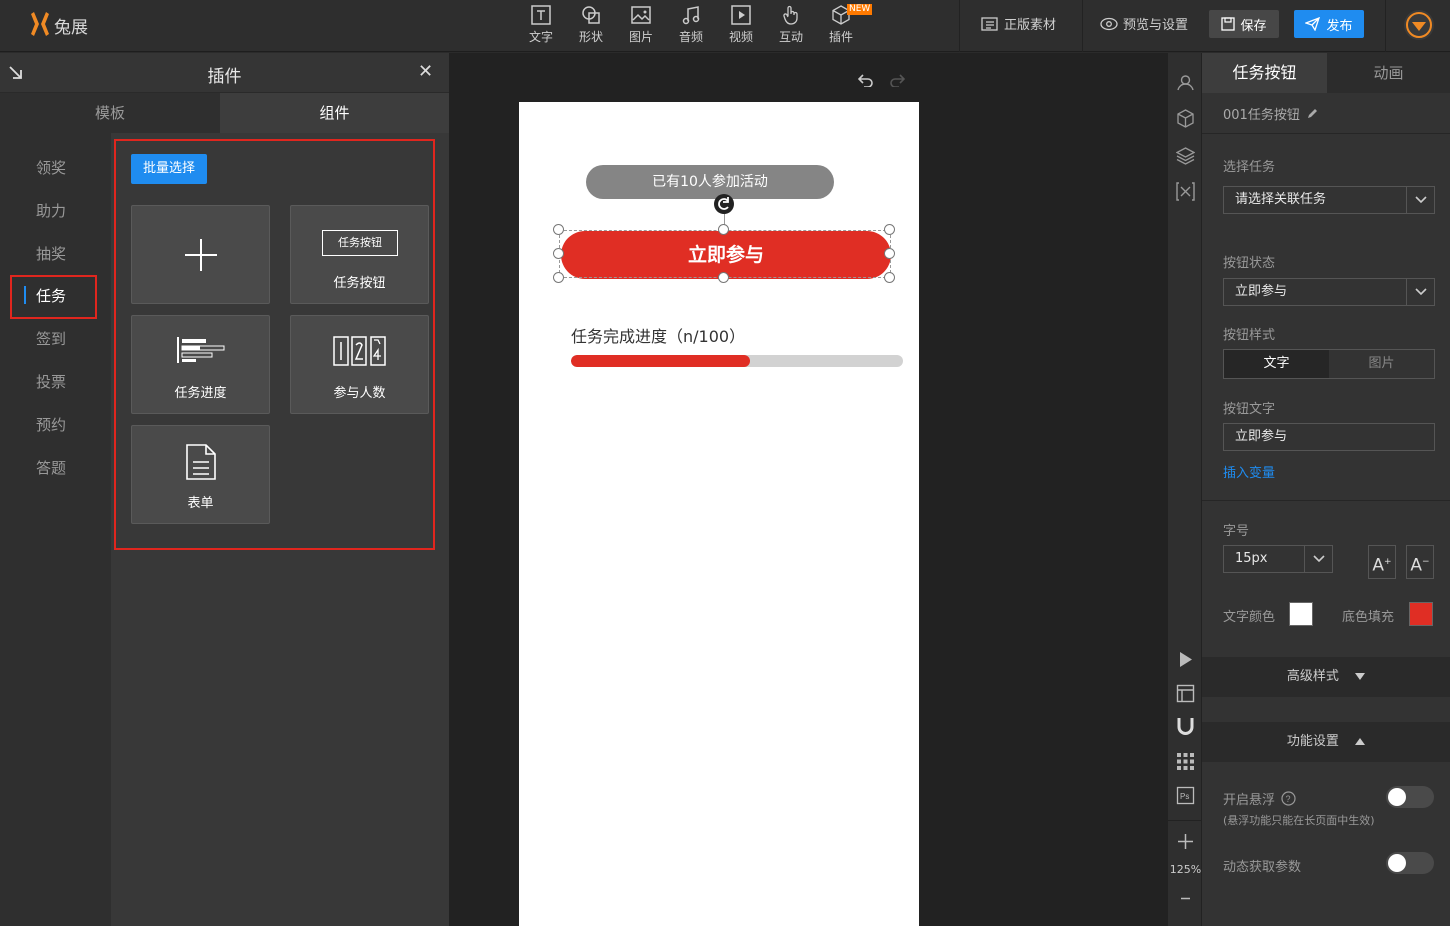 Image resolution: width=1450 pixels, height=926 pixels. I want to click on tool-shape: 形状, so click(591, 24).